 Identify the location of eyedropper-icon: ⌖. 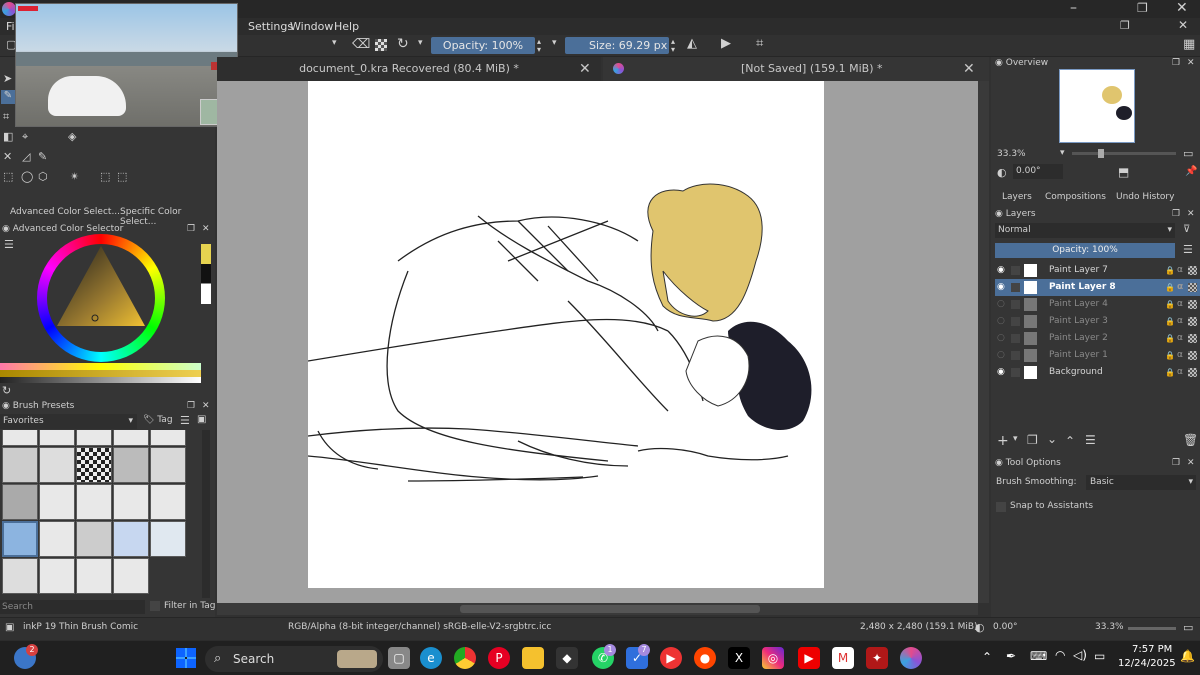
(25, 137).